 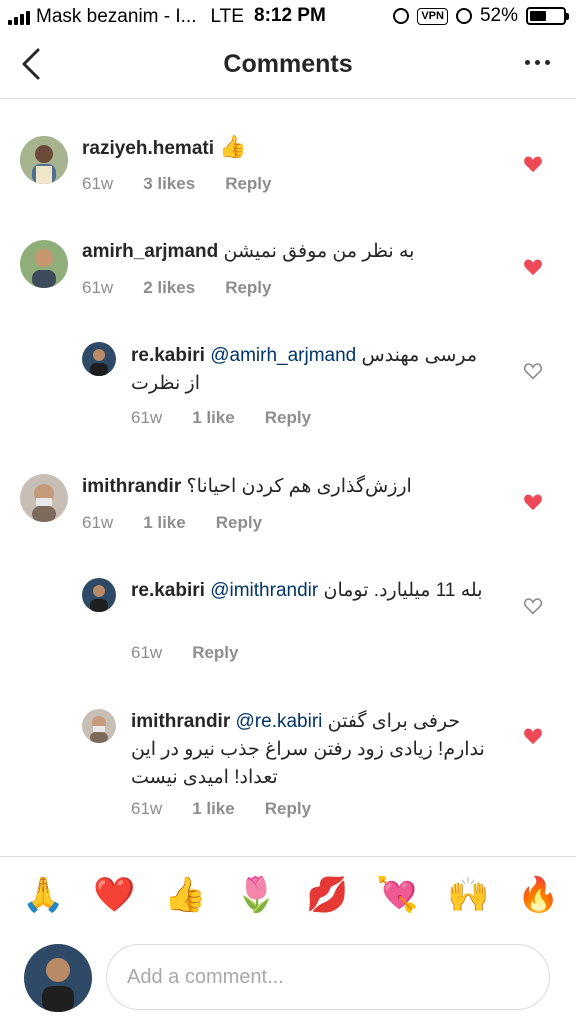 What do you see at coordinates (58, 978) in the screenshot?
I see `current-user-avatar` at bounding box center [58, 978].